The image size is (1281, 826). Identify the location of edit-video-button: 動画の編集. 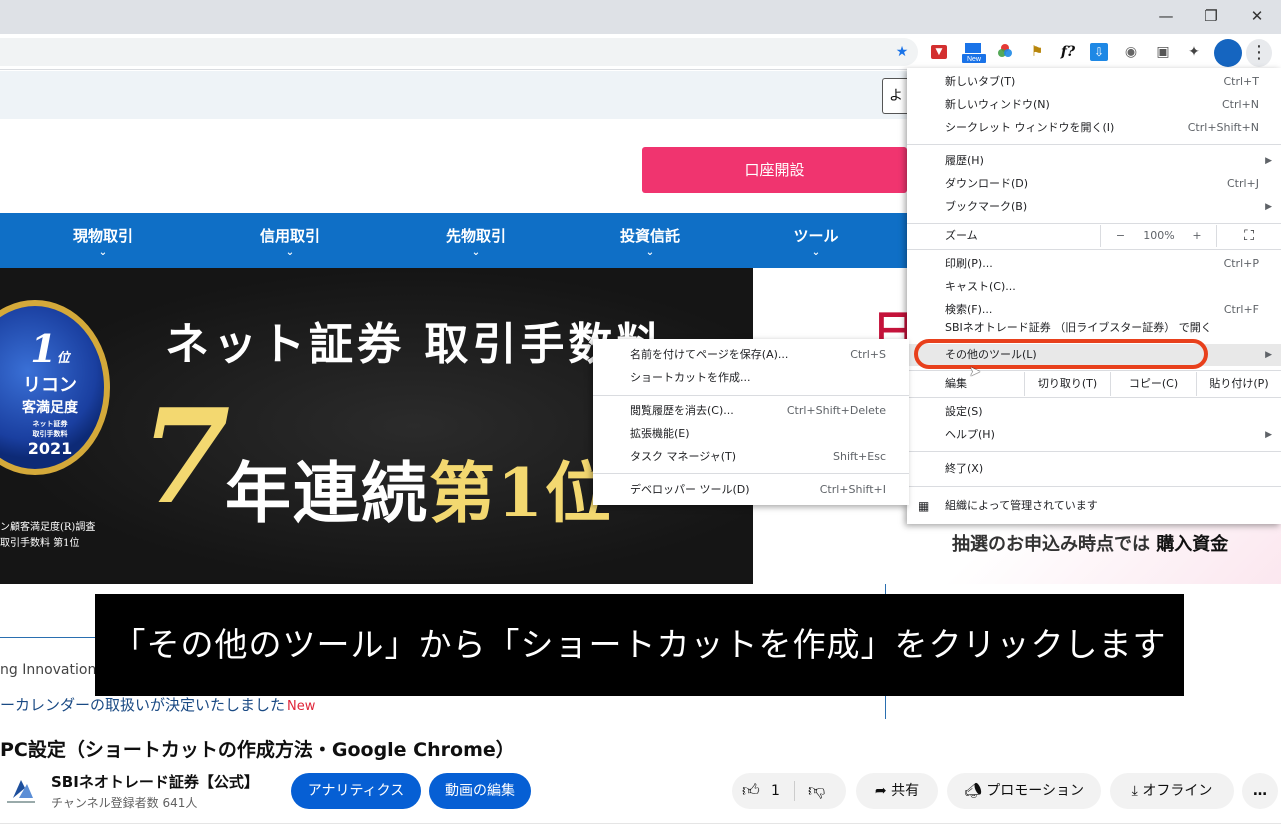
(480, 791).